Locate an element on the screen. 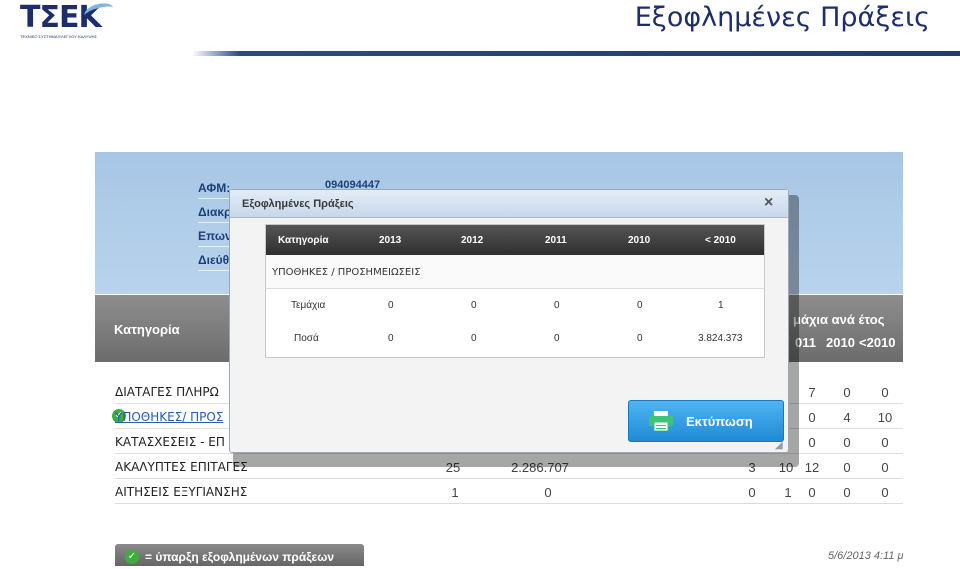 The image size is (960, 569). years-caption: μάχια ανά έτος is located at coordinates (839, 319).